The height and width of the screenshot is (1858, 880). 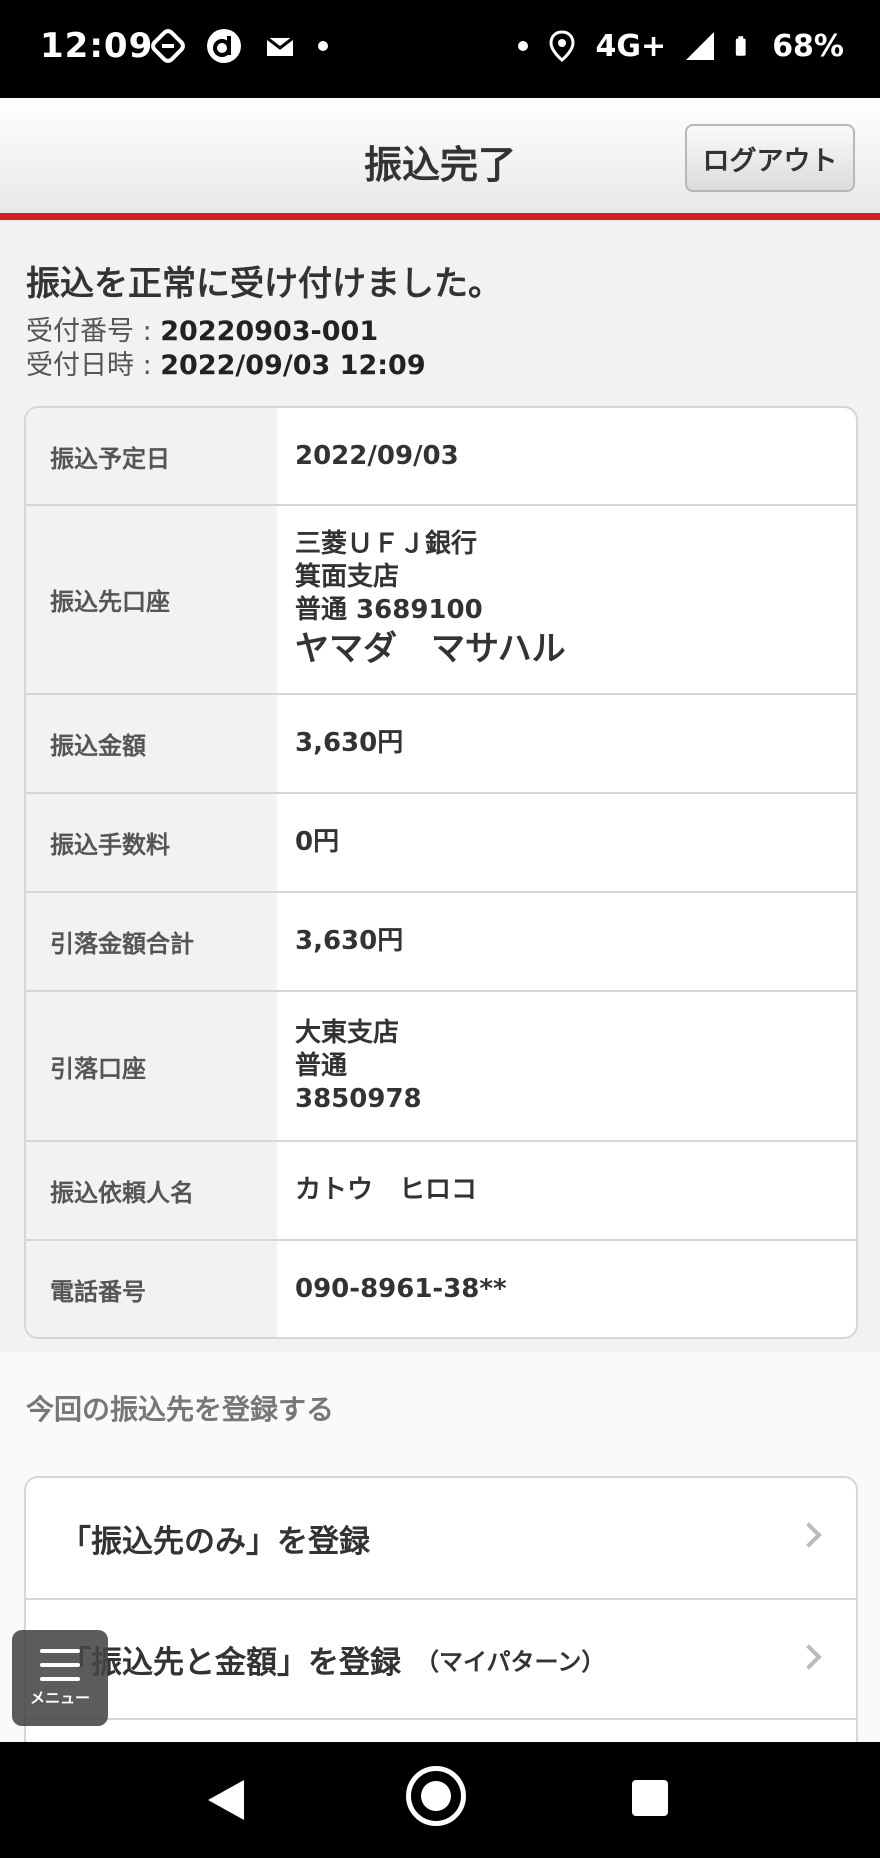 I want to click on table-row: 引落金額合計 3,630円, so click(x=441, y=940).